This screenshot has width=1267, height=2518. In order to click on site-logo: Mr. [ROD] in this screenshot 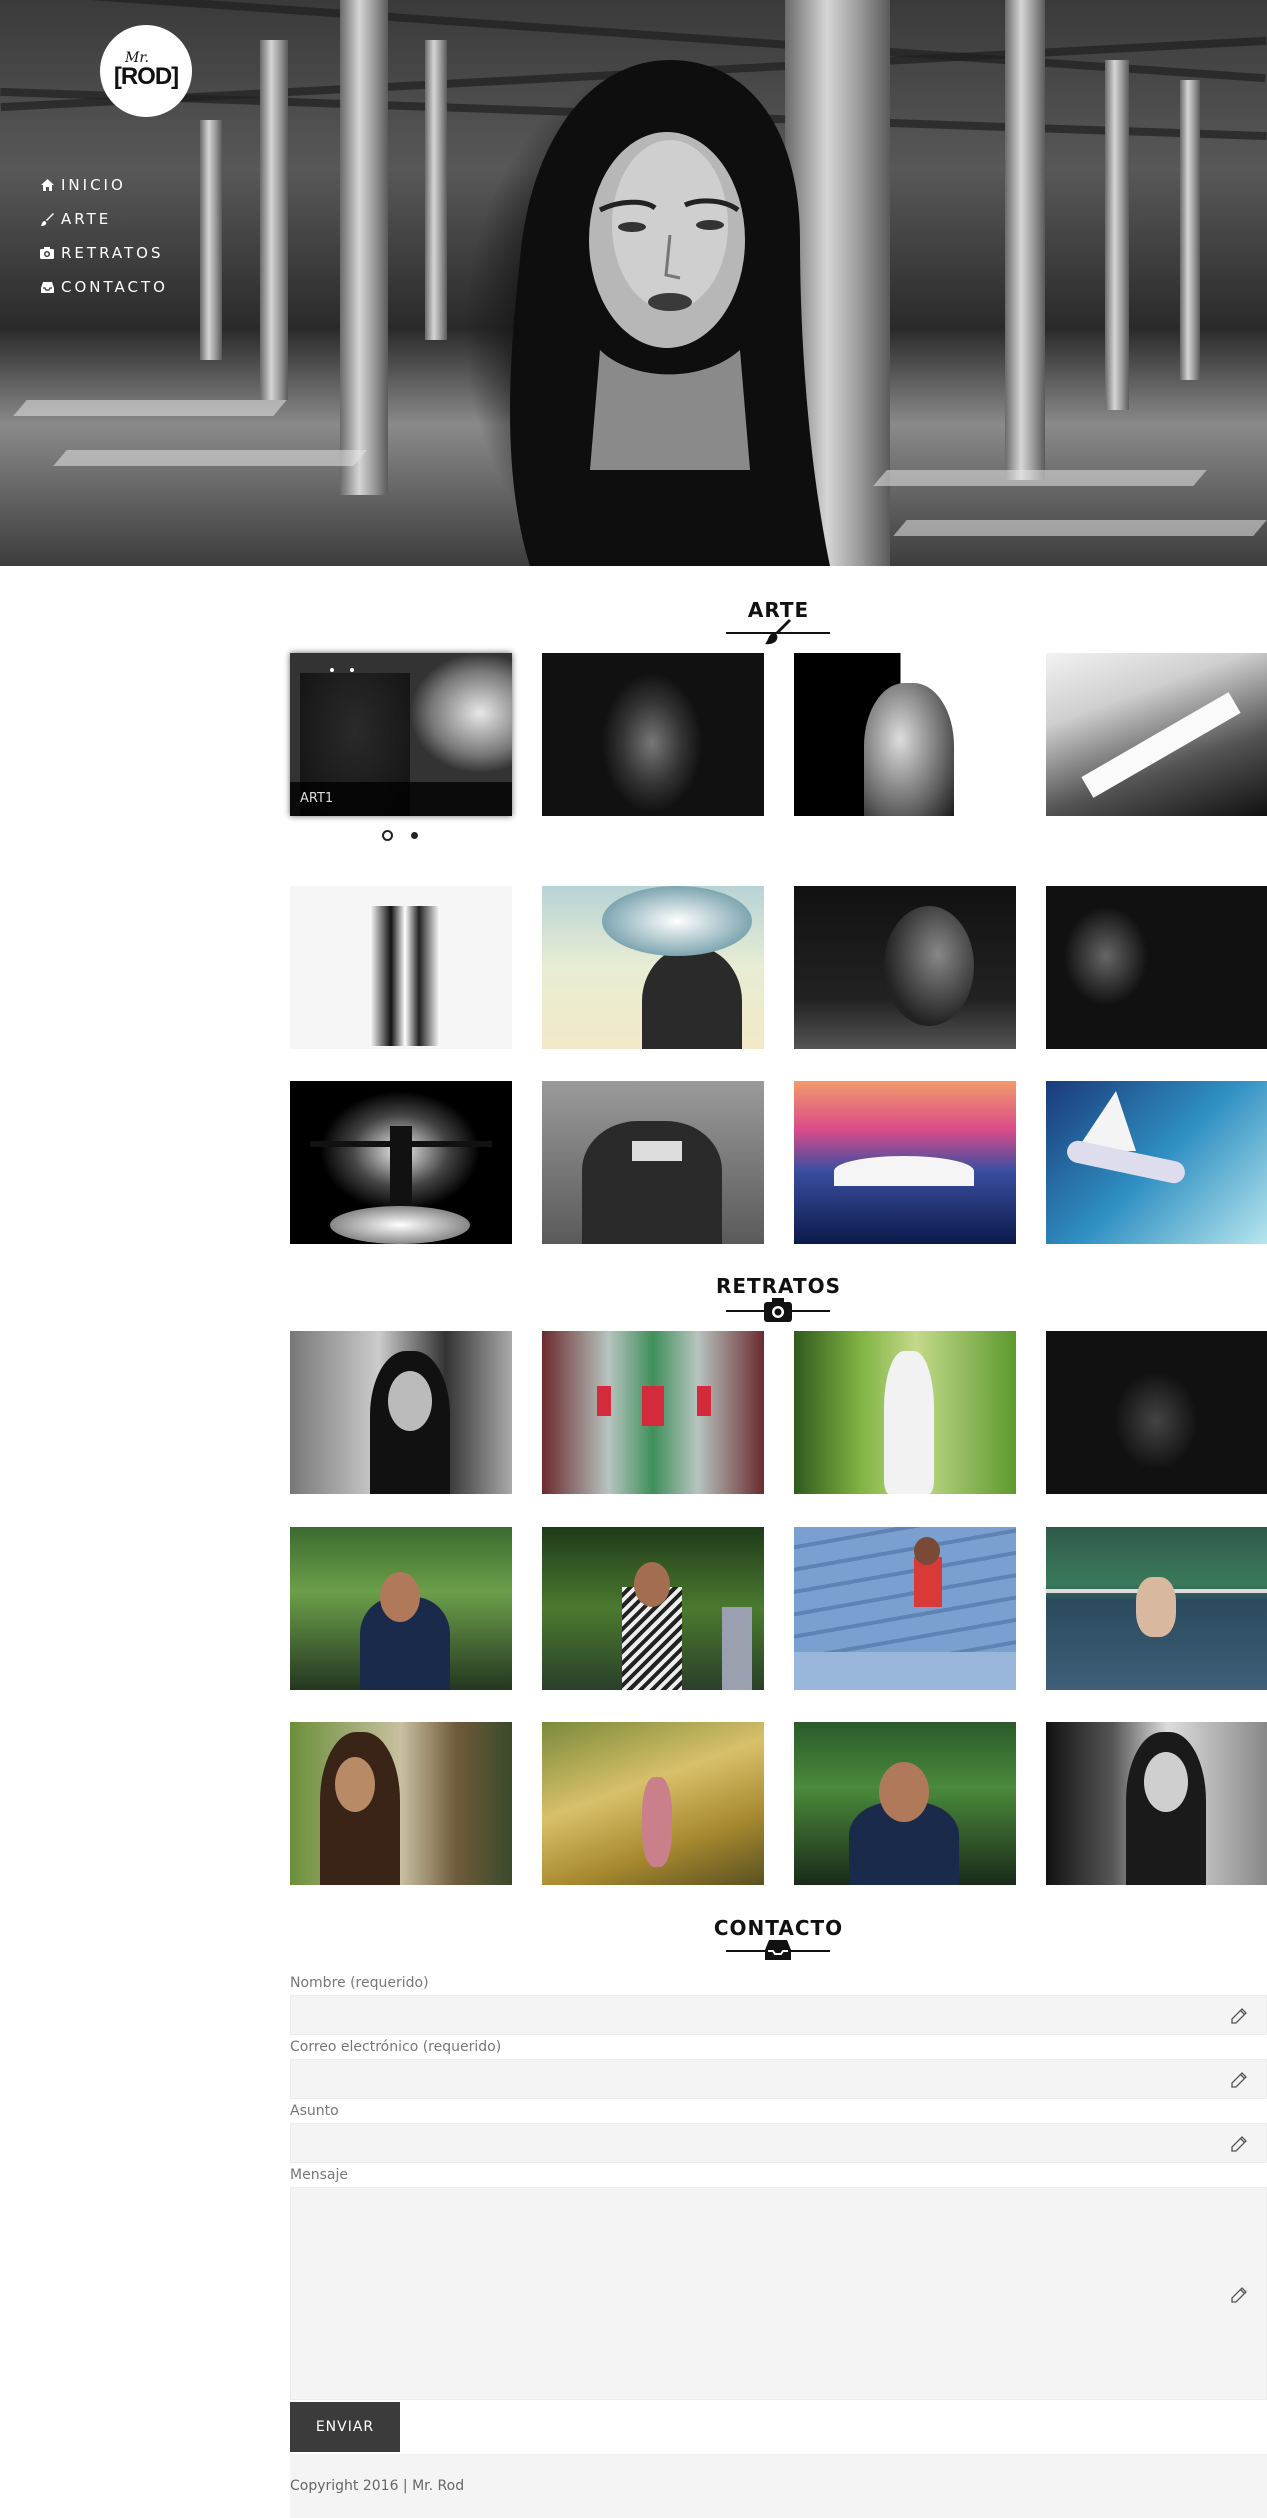, I will do `click(146, 71)`.